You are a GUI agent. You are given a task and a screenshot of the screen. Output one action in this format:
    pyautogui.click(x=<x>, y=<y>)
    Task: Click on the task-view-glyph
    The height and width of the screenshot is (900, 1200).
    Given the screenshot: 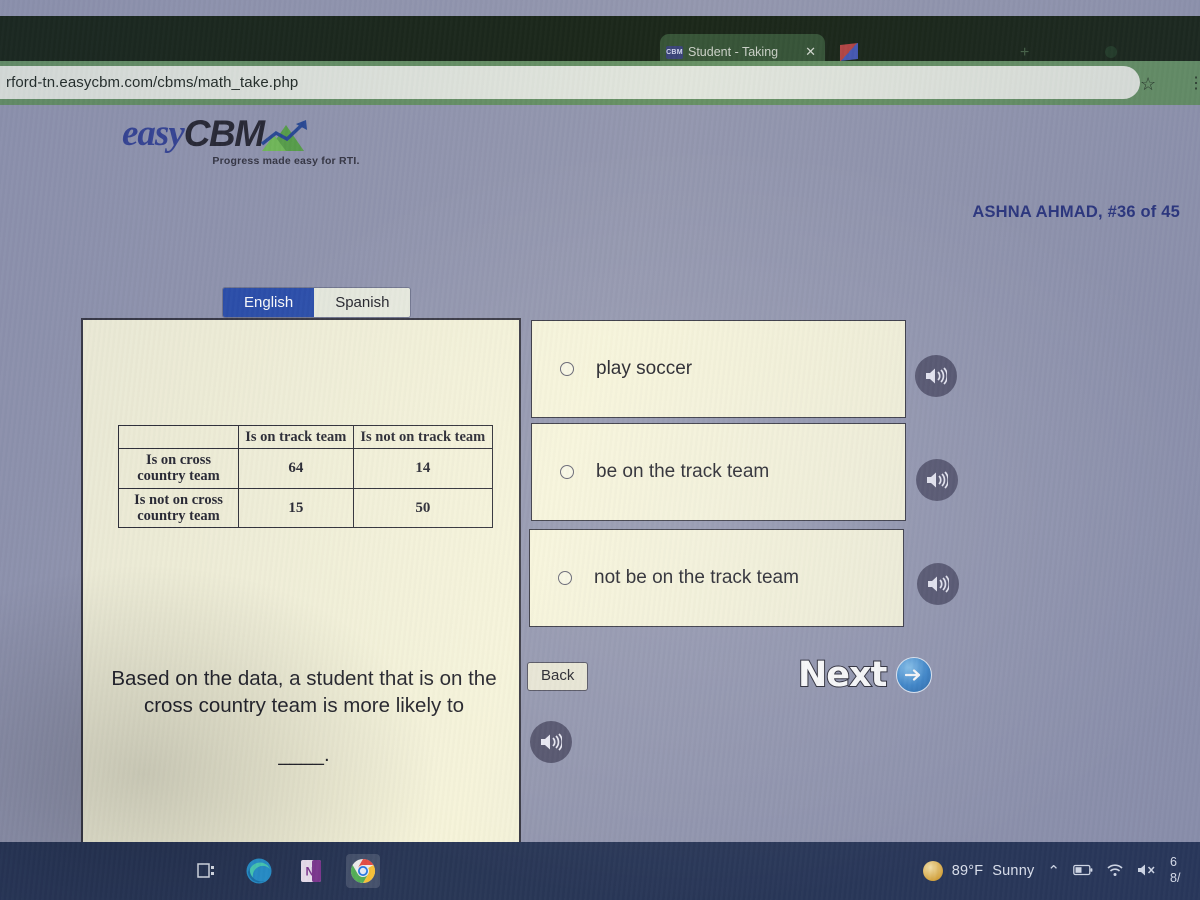 What is the action you would take?
    pyautogui.click(x=205, y=870)
    